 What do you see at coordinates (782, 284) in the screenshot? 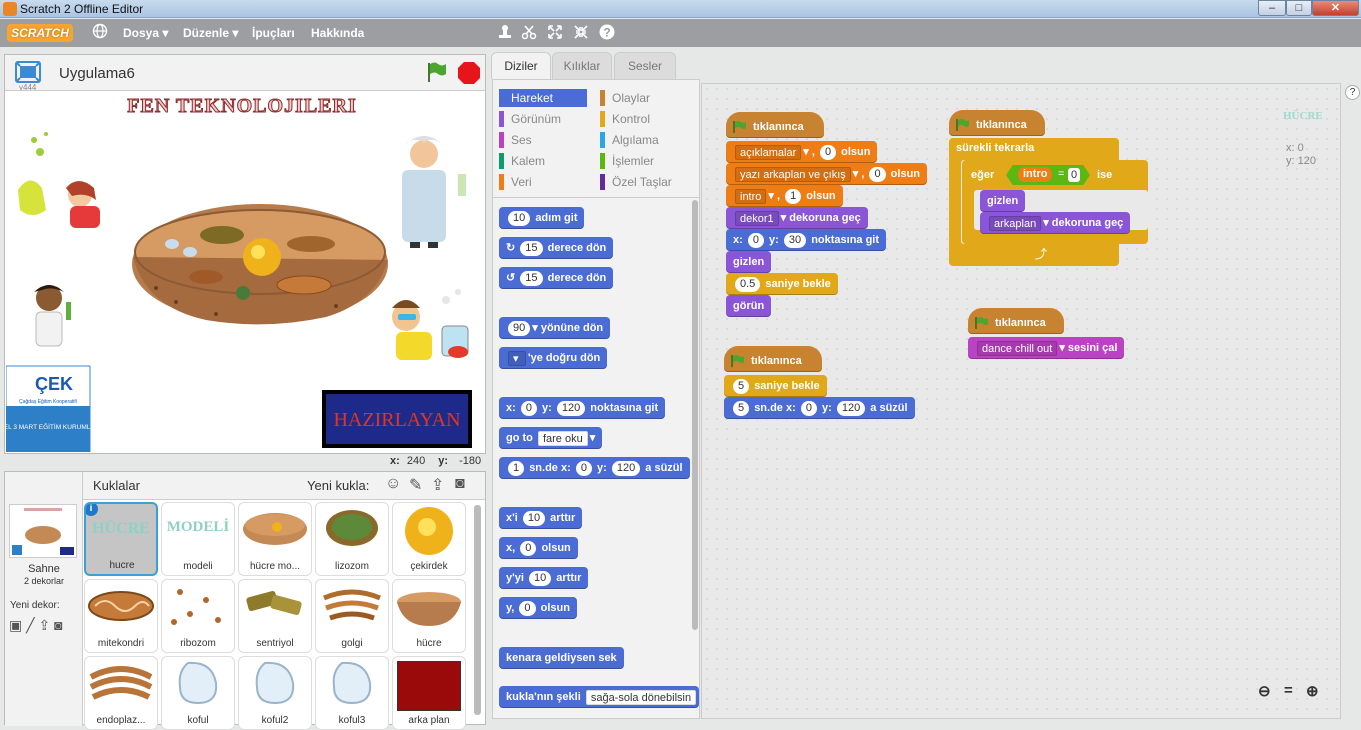
I see `wait-block: 0.5 saniye bekle` at bounding box center [782, 284].